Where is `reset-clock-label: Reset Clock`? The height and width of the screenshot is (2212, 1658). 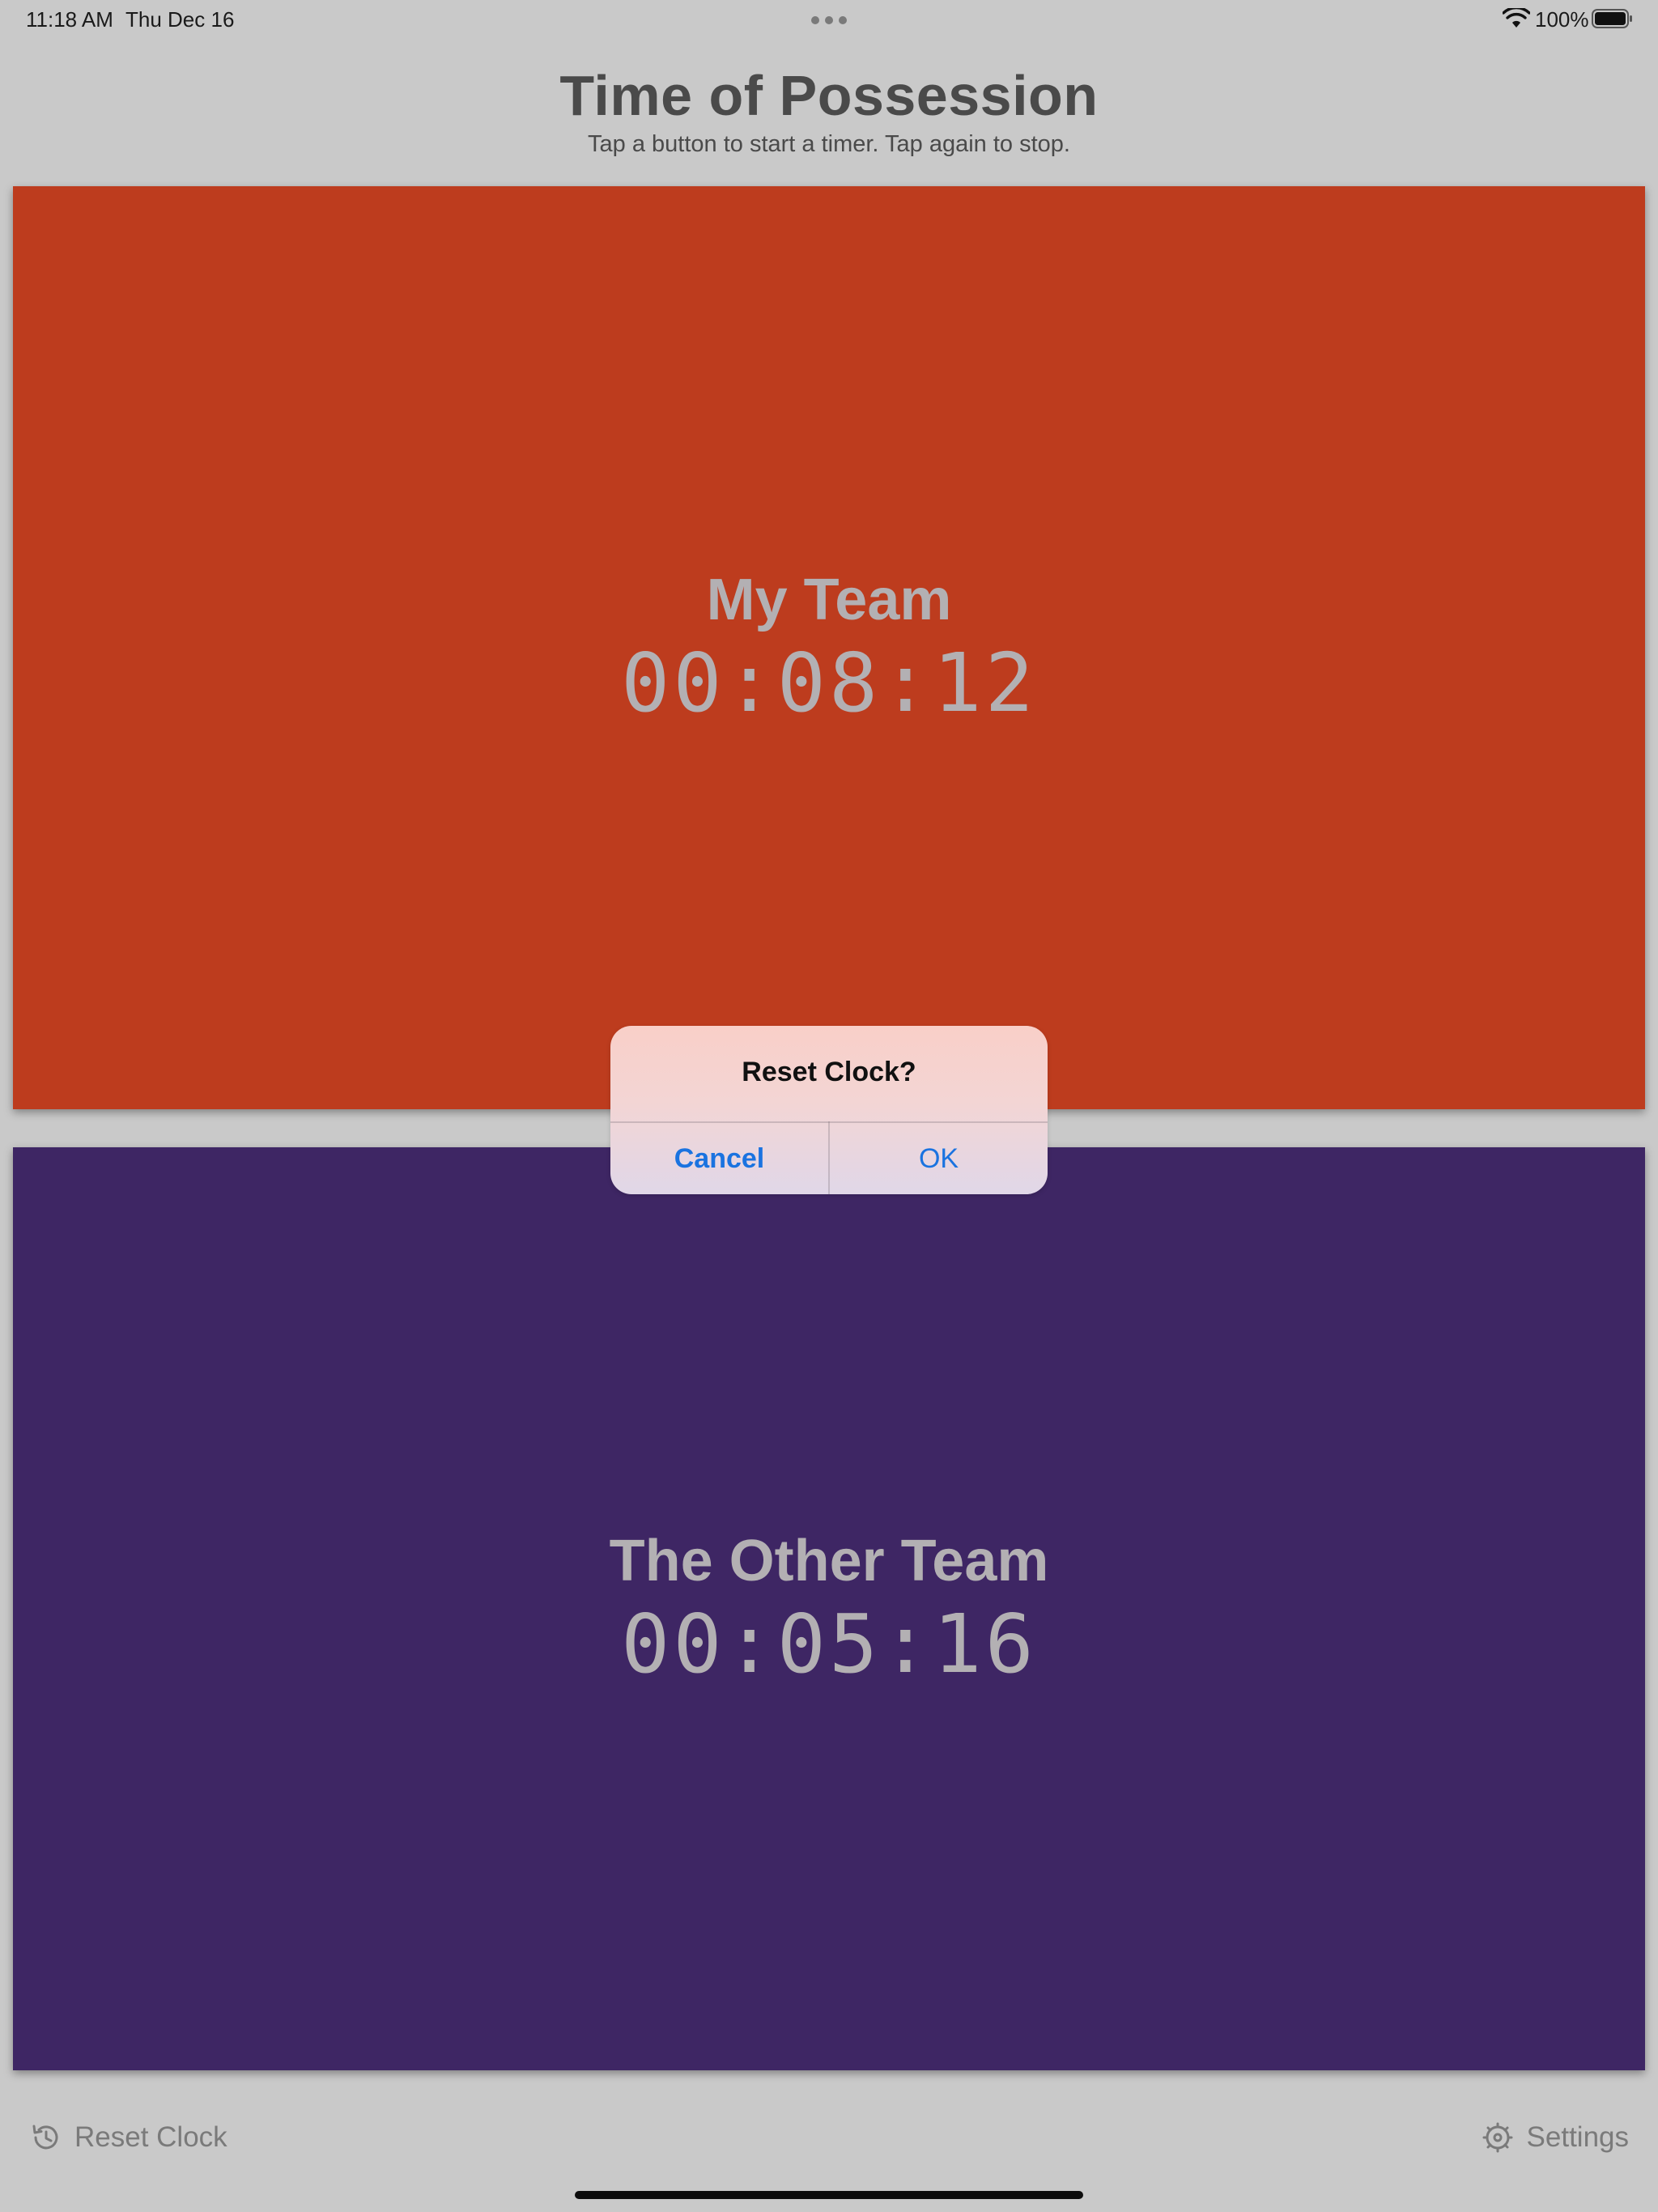 reset-clock-label: Reset Clock is located at coordinates (150, 2137).